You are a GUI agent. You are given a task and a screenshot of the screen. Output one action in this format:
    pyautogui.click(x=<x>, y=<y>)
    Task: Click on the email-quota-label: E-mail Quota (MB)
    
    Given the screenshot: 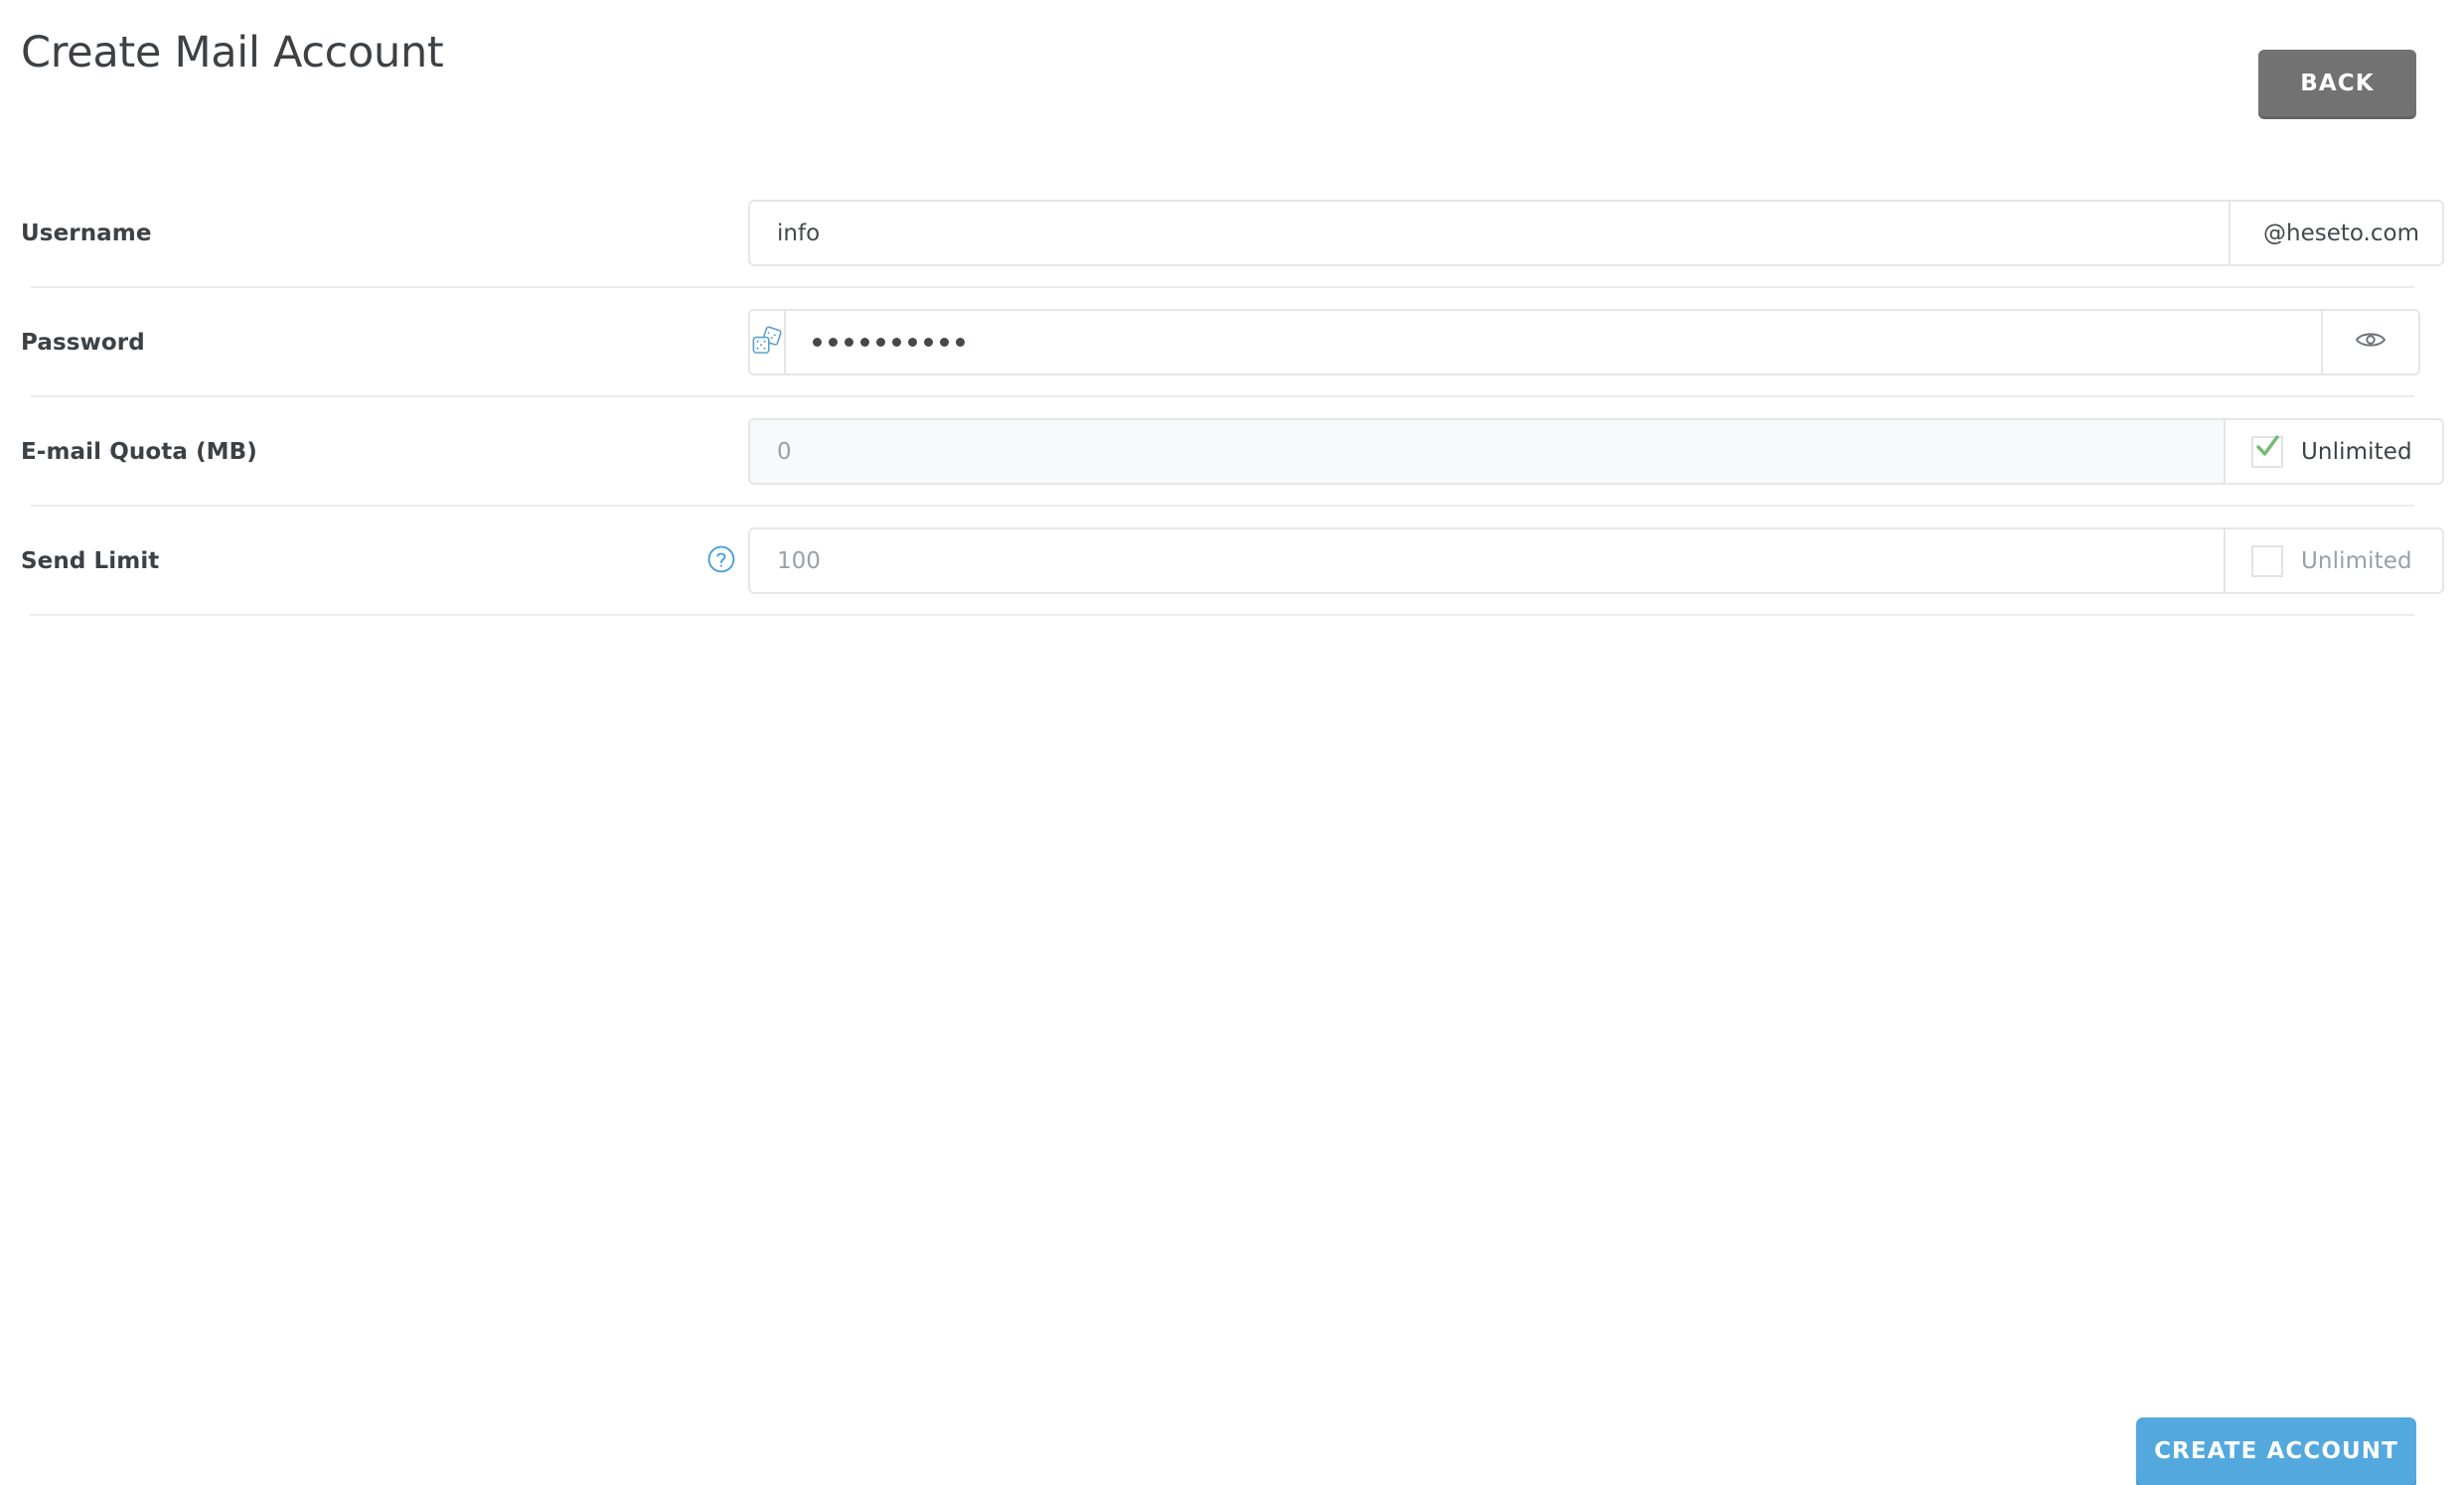 What is the action you would take?
    pyautogui.click(x=139, y=452)
    